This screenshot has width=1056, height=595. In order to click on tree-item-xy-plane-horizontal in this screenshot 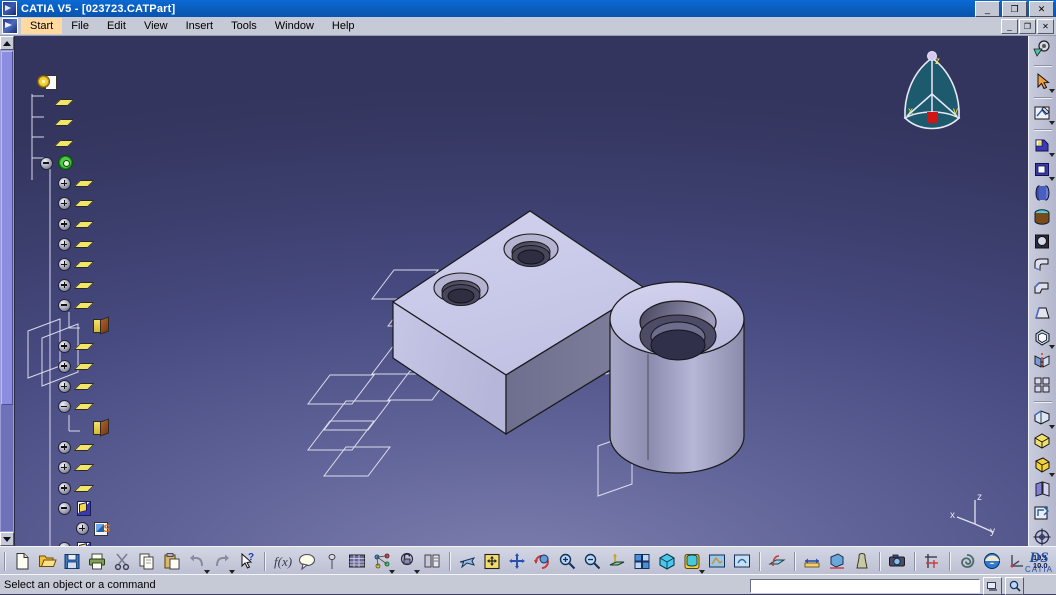, I will do `click(214, 102)`.